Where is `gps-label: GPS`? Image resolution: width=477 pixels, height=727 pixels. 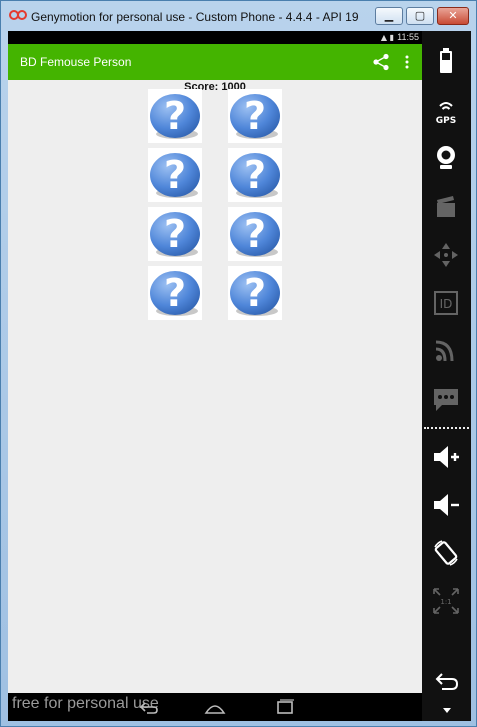 gps-label: GPS is located at coordinates (446, 121).